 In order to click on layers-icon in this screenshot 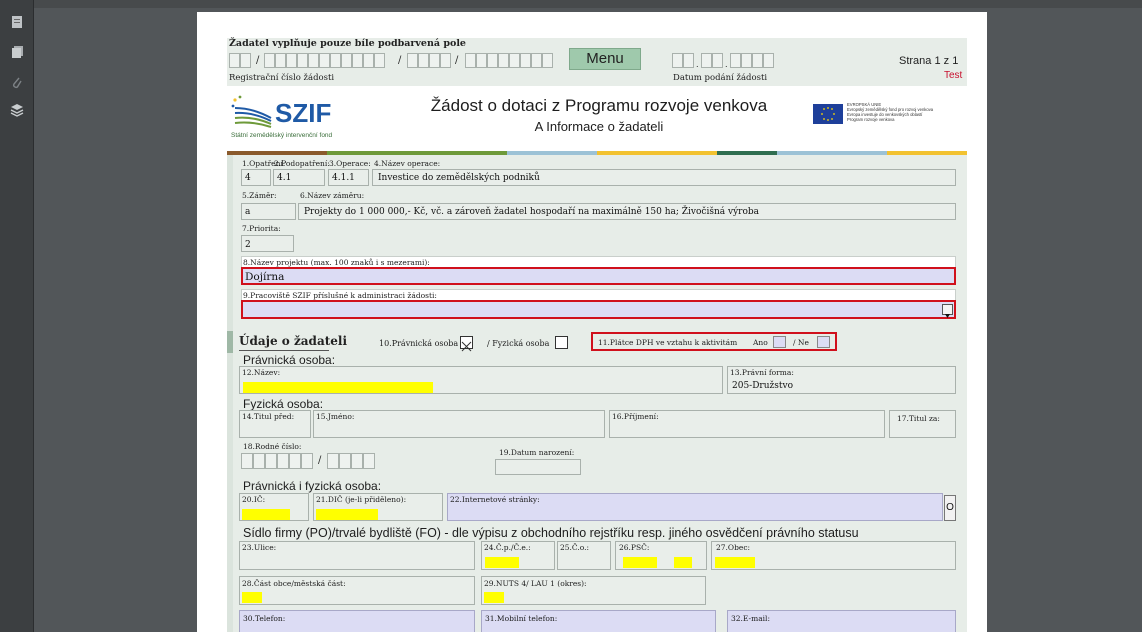, I will do `click(17, 110)`.